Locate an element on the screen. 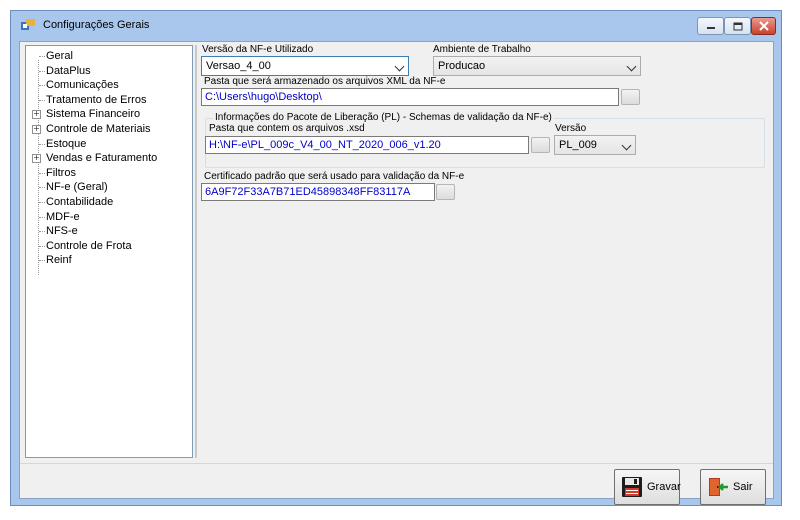 This screenshot has height=520, width=800. versao-value: Versao_4_00 is located at coordinates (238, 66).